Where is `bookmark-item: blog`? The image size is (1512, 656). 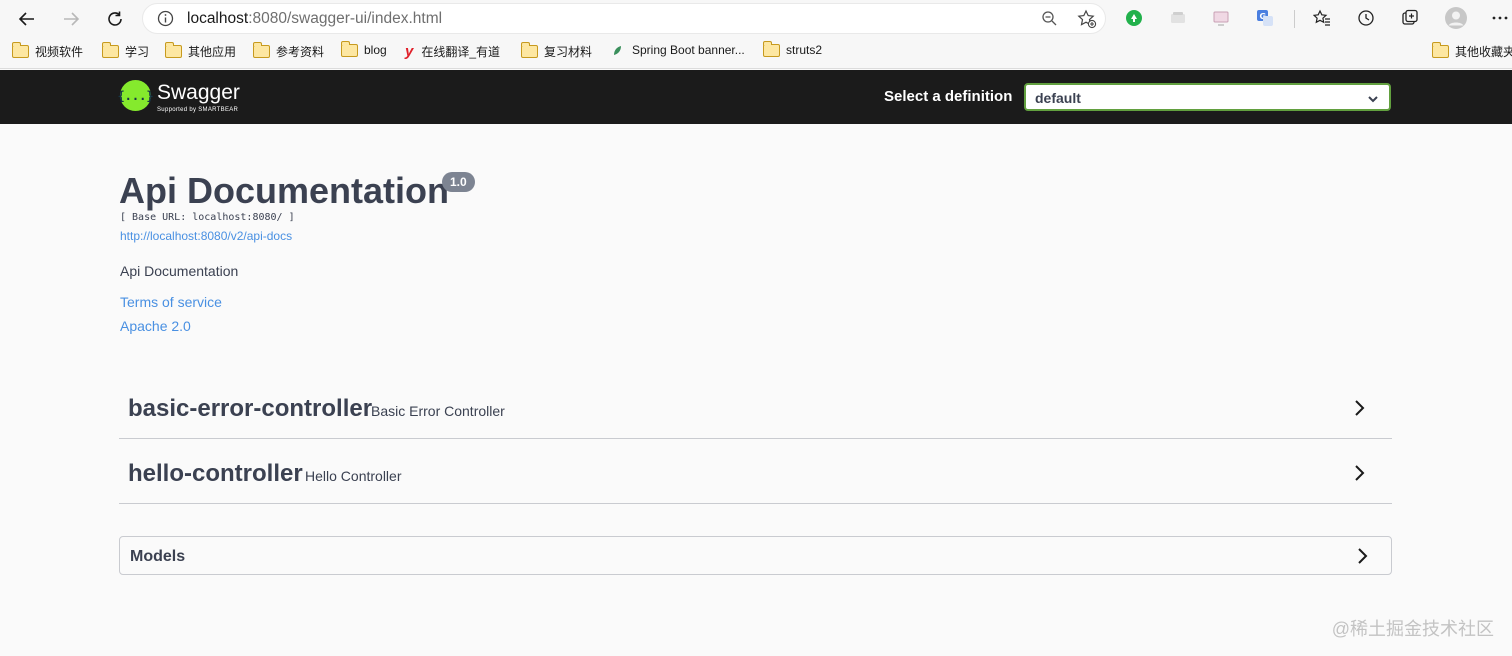 bookmark-item: blog is located at coordinates (363, 48).